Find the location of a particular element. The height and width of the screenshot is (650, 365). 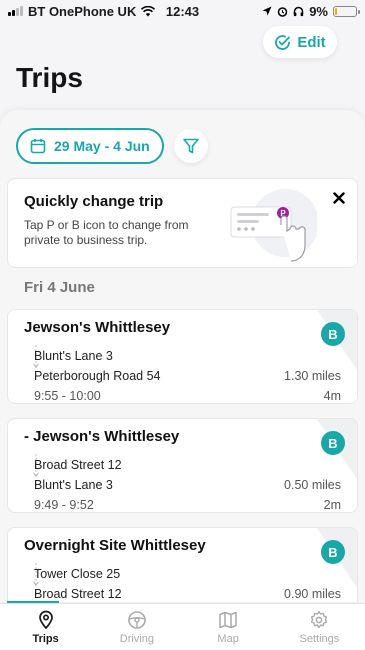

status-left: BT OnePhone UK is located at coordinates (82, 11).